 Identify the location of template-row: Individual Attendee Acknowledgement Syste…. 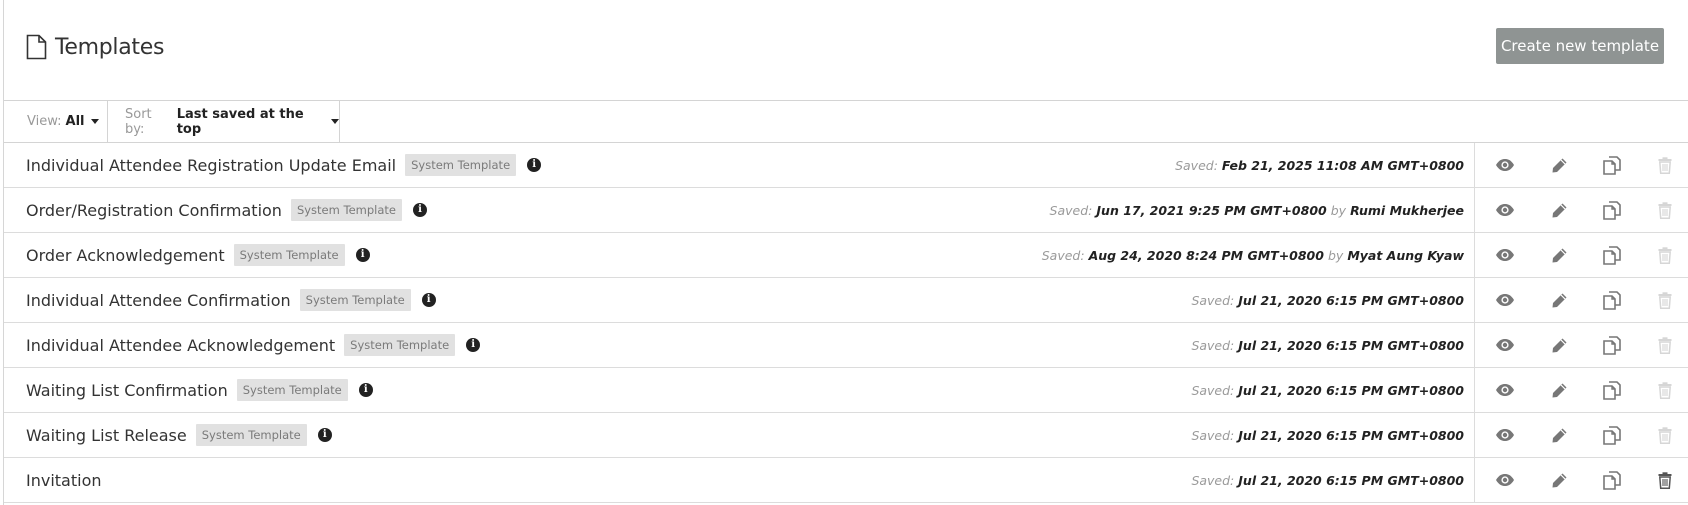
(846, 345).